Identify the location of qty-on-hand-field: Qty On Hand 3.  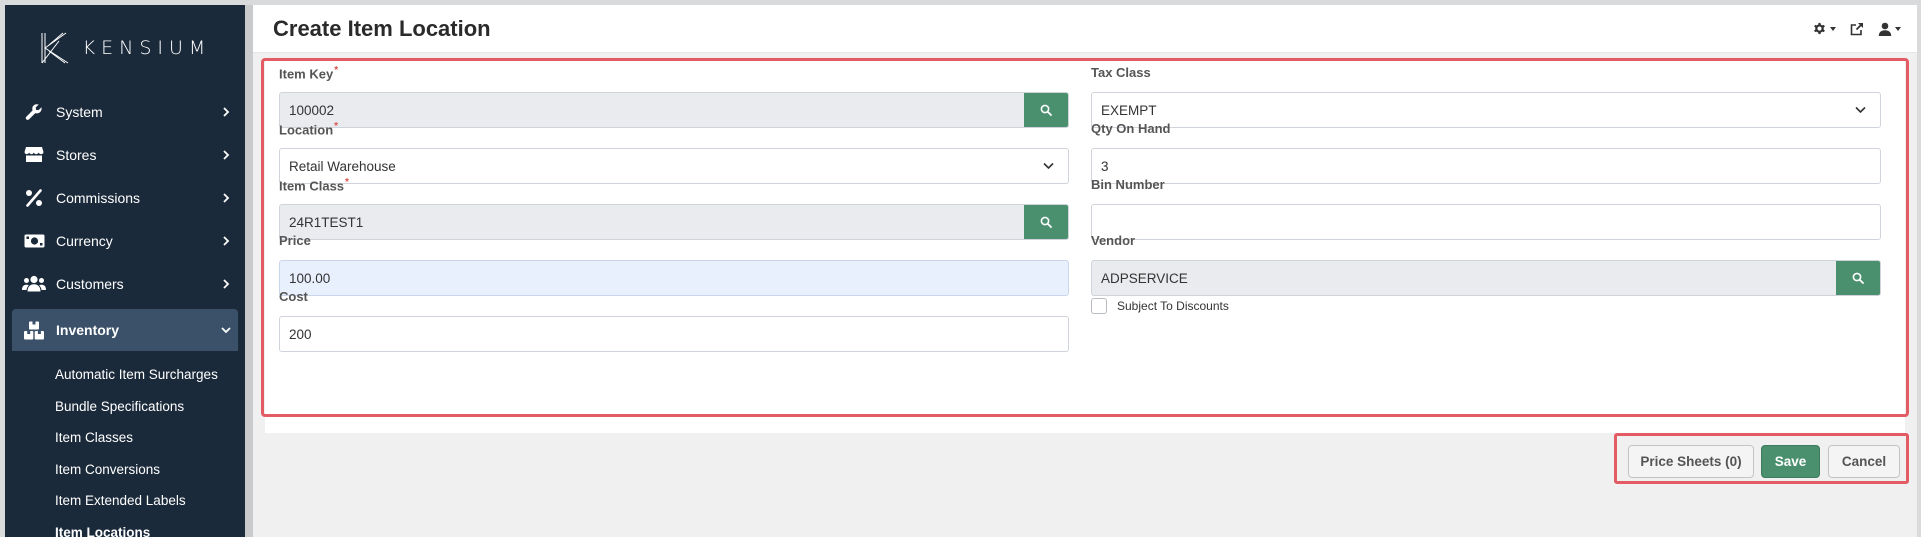
(1486, 152).